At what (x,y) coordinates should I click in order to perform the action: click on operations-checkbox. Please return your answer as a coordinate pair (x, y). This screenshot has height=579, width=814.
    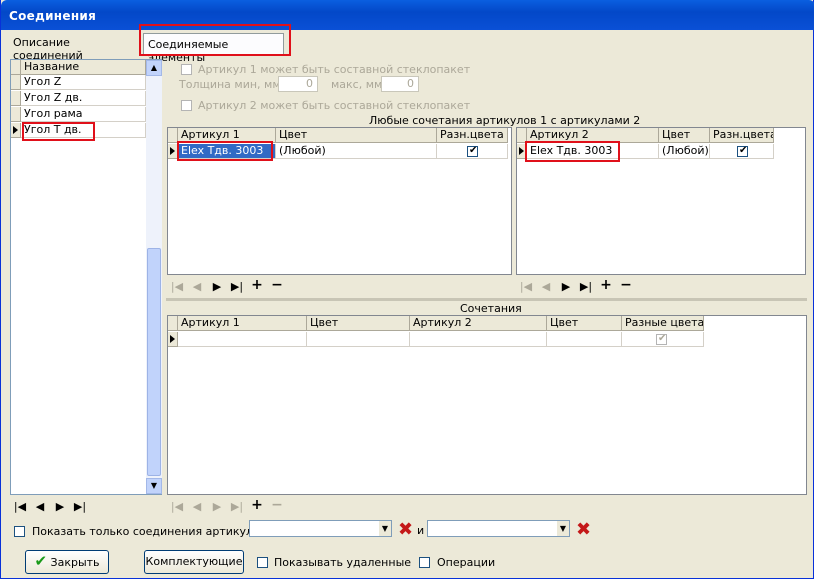
    Looking at the image, I should click on (424, 562).